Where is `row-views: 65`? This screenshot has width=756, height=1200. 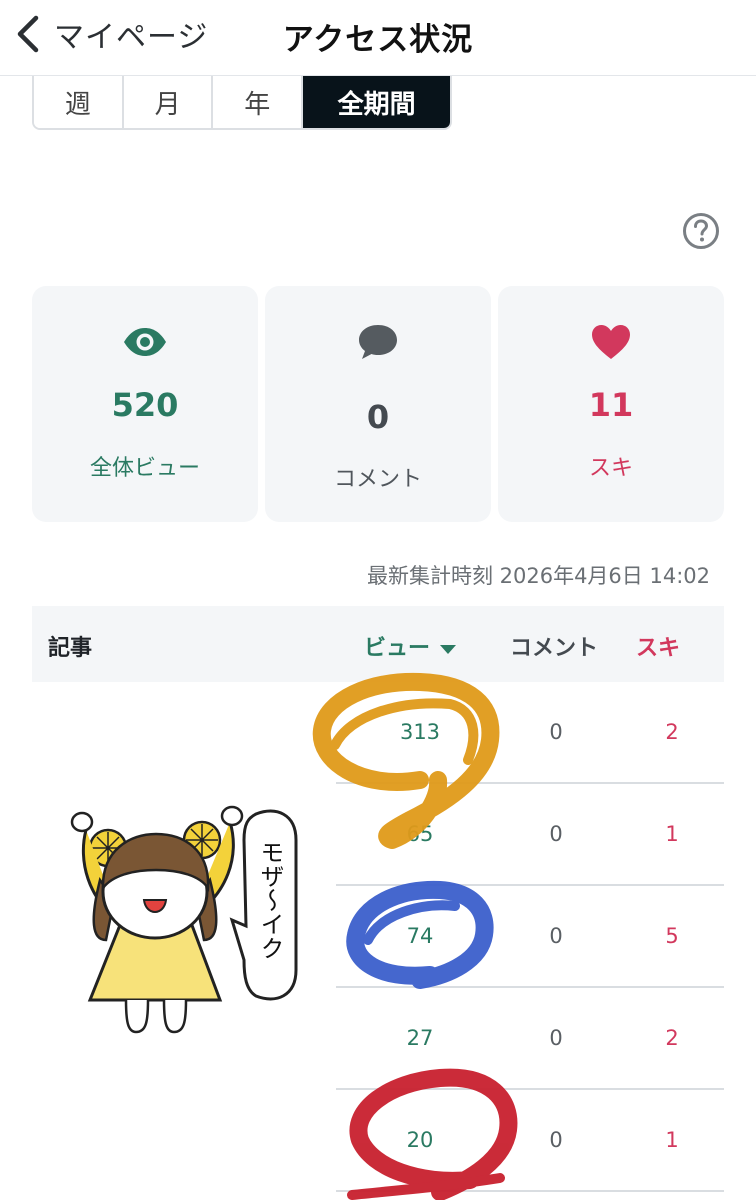 row-views: 65 is located at coordinates (420, 834).